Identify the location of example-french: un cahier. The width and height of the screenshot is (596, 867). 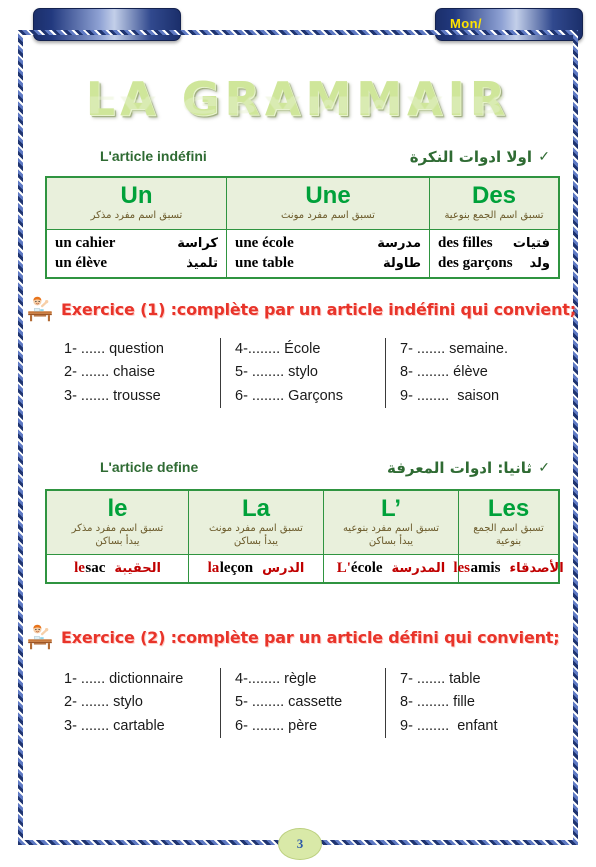
(85, 242).